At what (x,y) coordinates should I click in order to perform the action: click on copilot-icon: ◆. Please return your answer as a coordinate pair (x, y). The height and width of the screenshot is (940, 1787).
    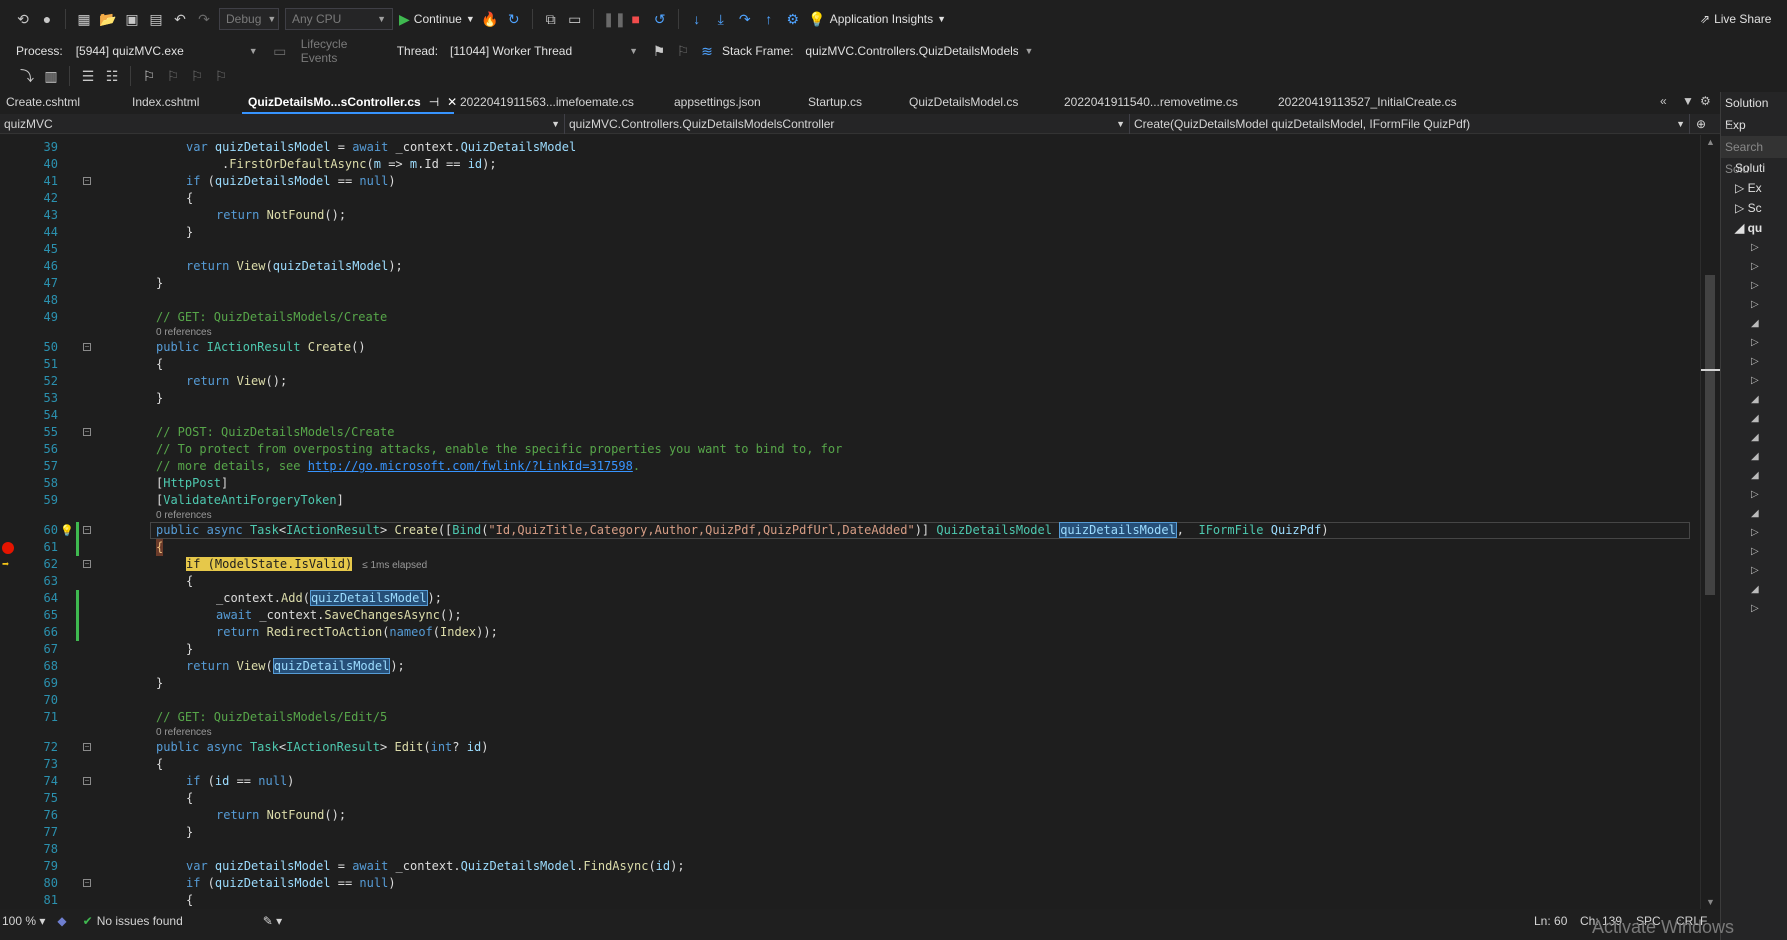
    Looking at the image, I should click on (61, 921).